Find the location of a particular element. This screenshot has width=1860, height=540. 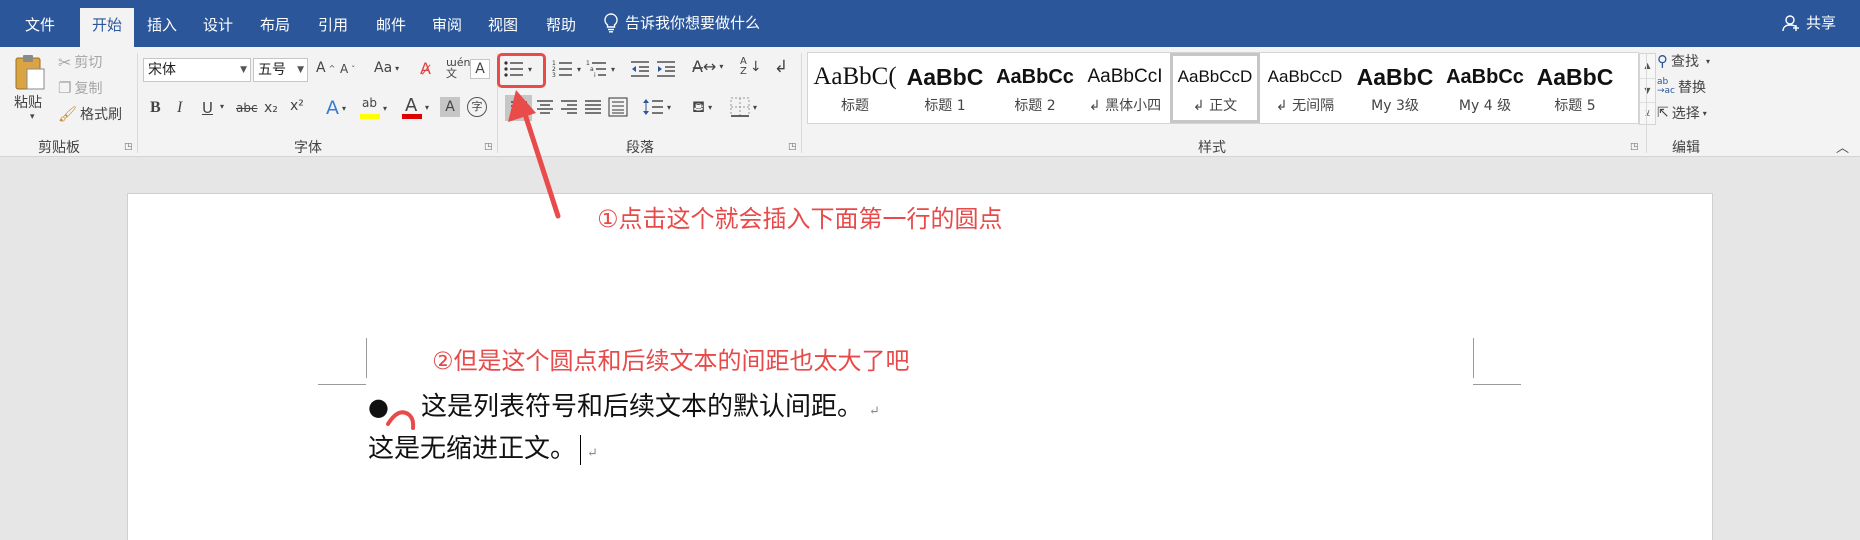

decrease-indent-icon is located at coordinates (640, 69).